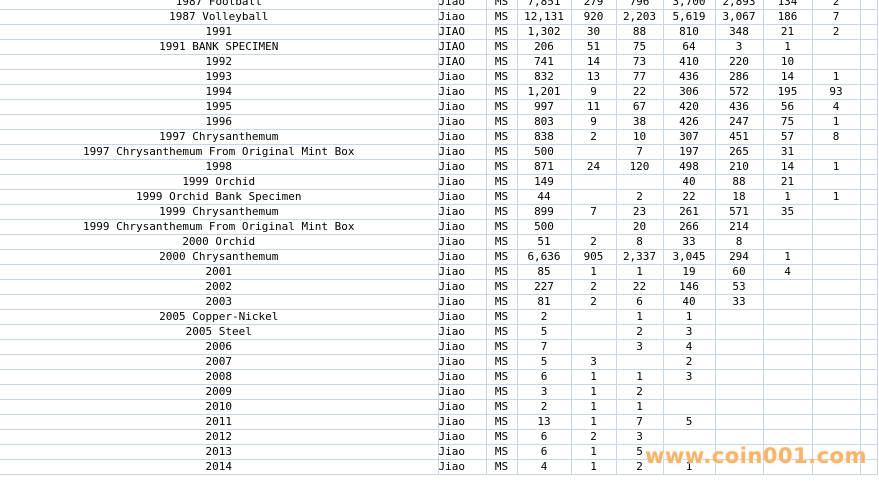 This screenshot has width=879, height=484. Describe the element at coordinates (594, 62) in the screenshot. I see `count-cell: 14` at that location.